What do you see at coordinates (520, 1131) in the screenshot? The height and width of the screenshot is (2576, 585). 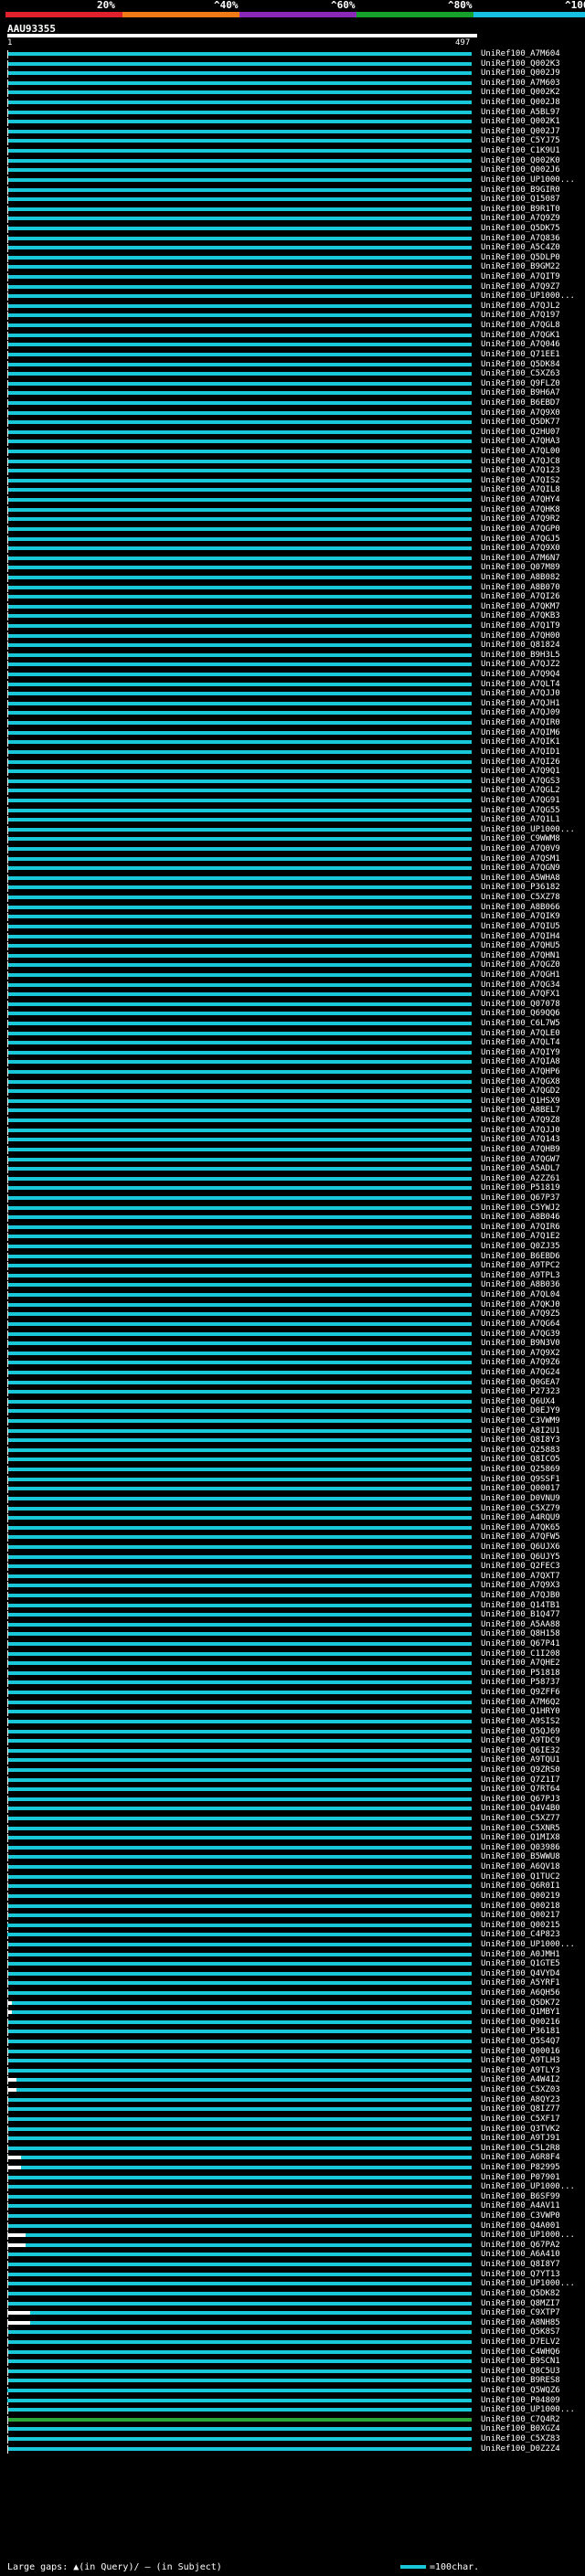 I see `hit-name-link: UniRef100_A7QJJ0` at bounding box center [520, 1131].